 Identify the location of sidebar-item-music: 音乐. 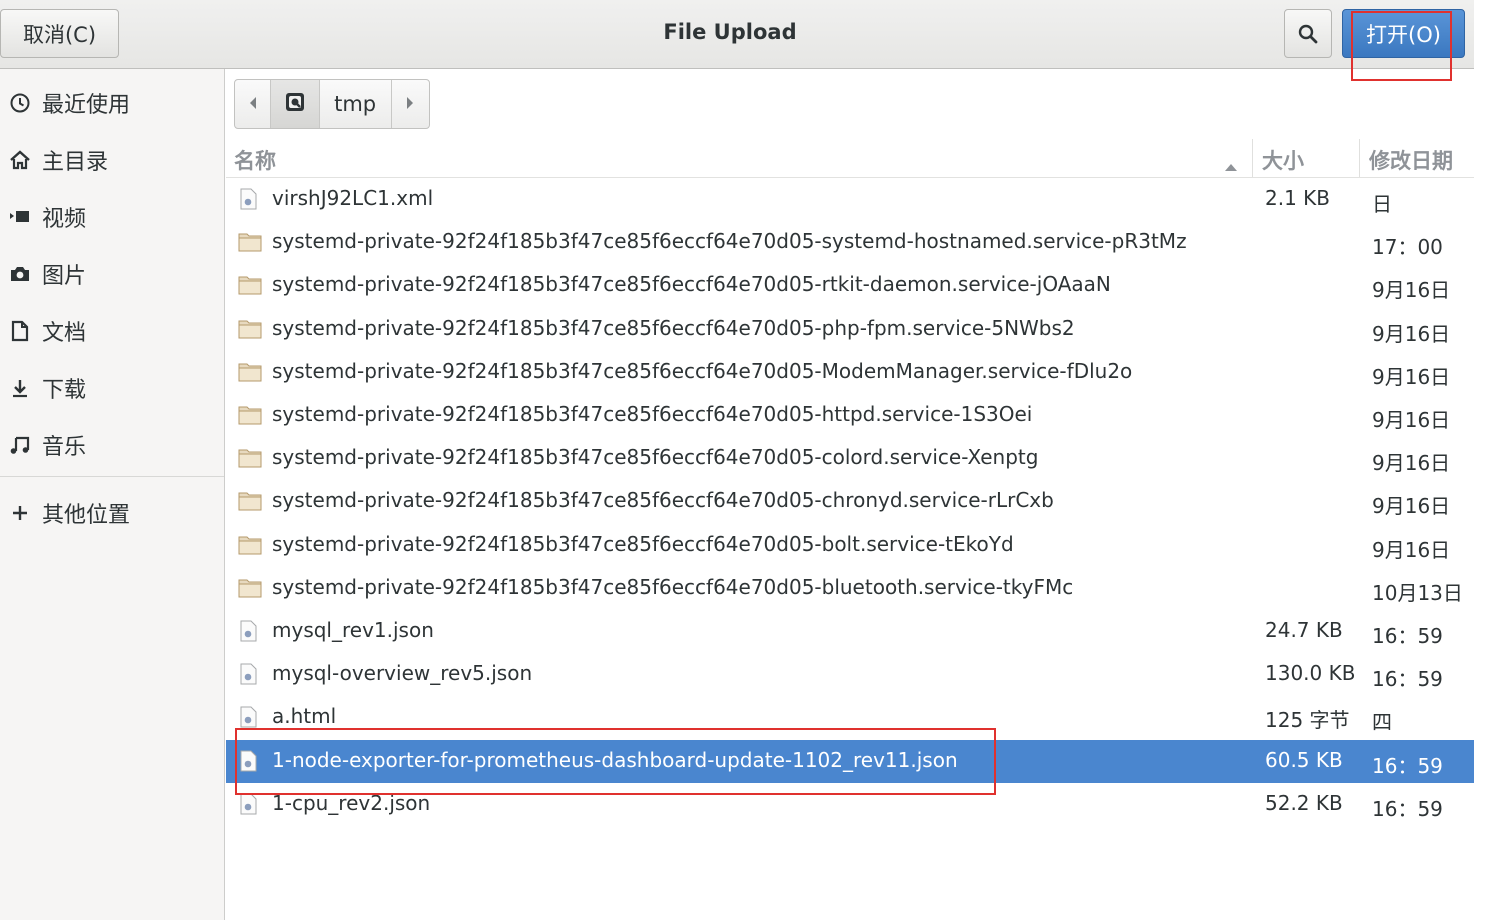
(112, 445).